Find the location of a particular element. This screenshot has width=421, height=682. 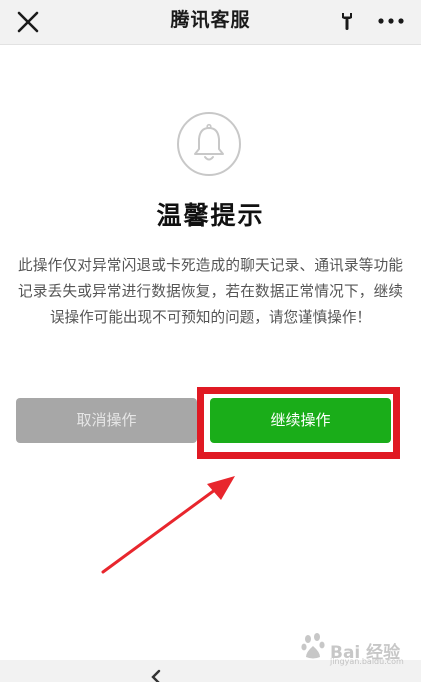

continue-button: 继续操作 is located at coordinates (300, 420).